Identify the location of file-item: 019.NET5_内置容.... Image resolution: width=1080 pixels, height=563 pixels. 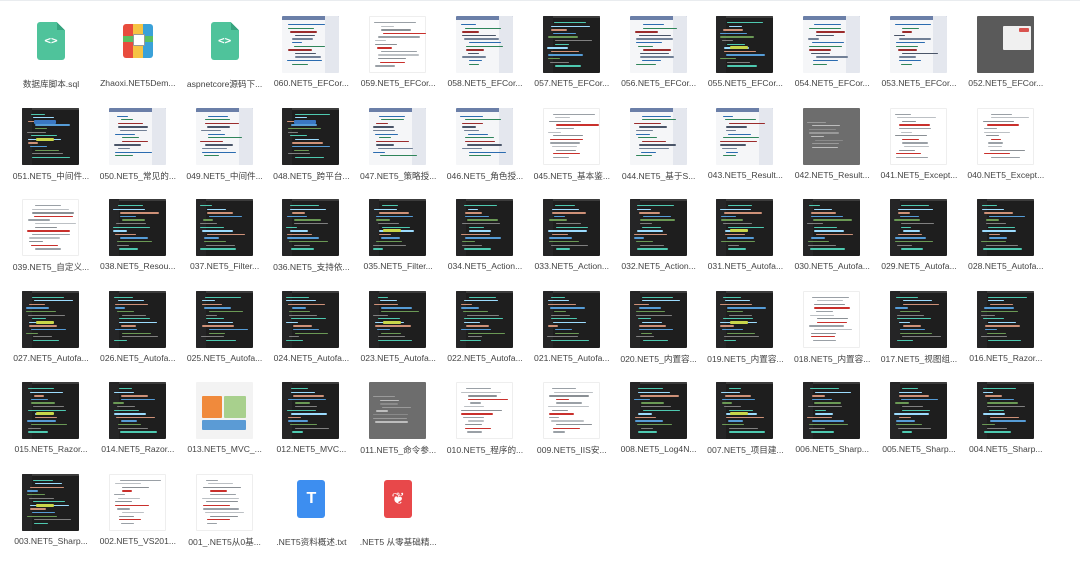
(745, 333).